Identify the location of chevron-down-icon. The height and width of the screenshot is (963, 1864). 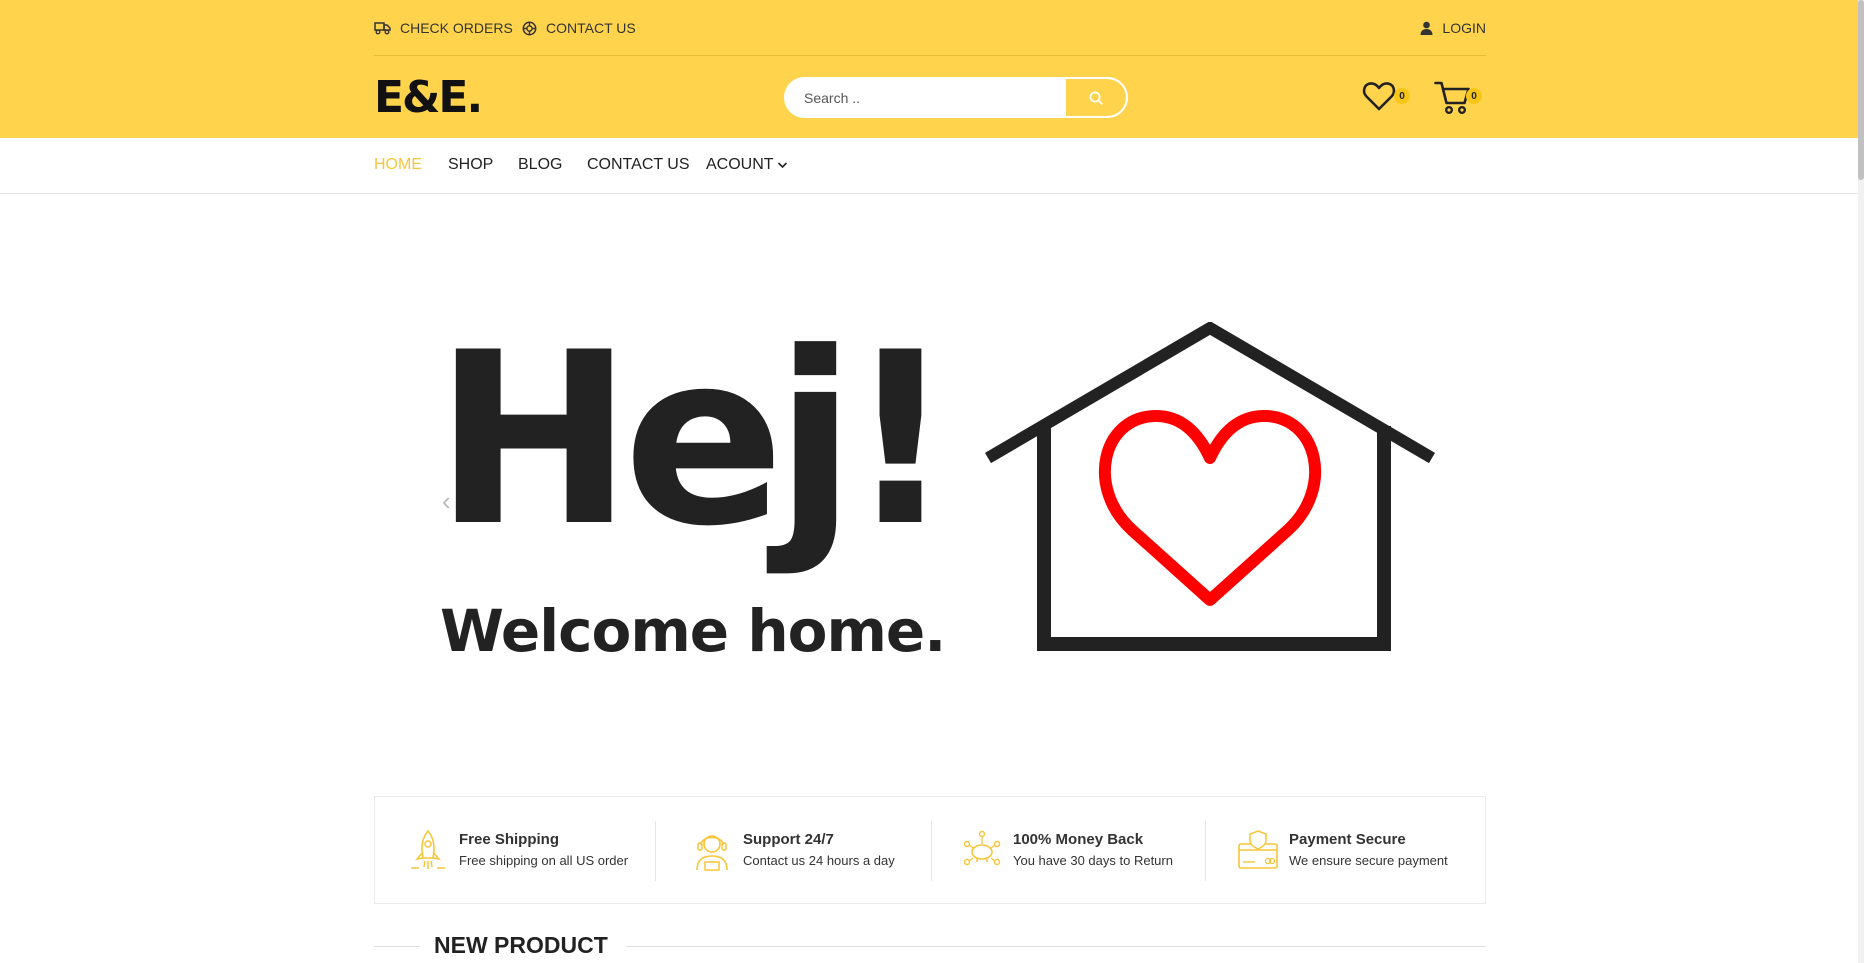
(782, 165).